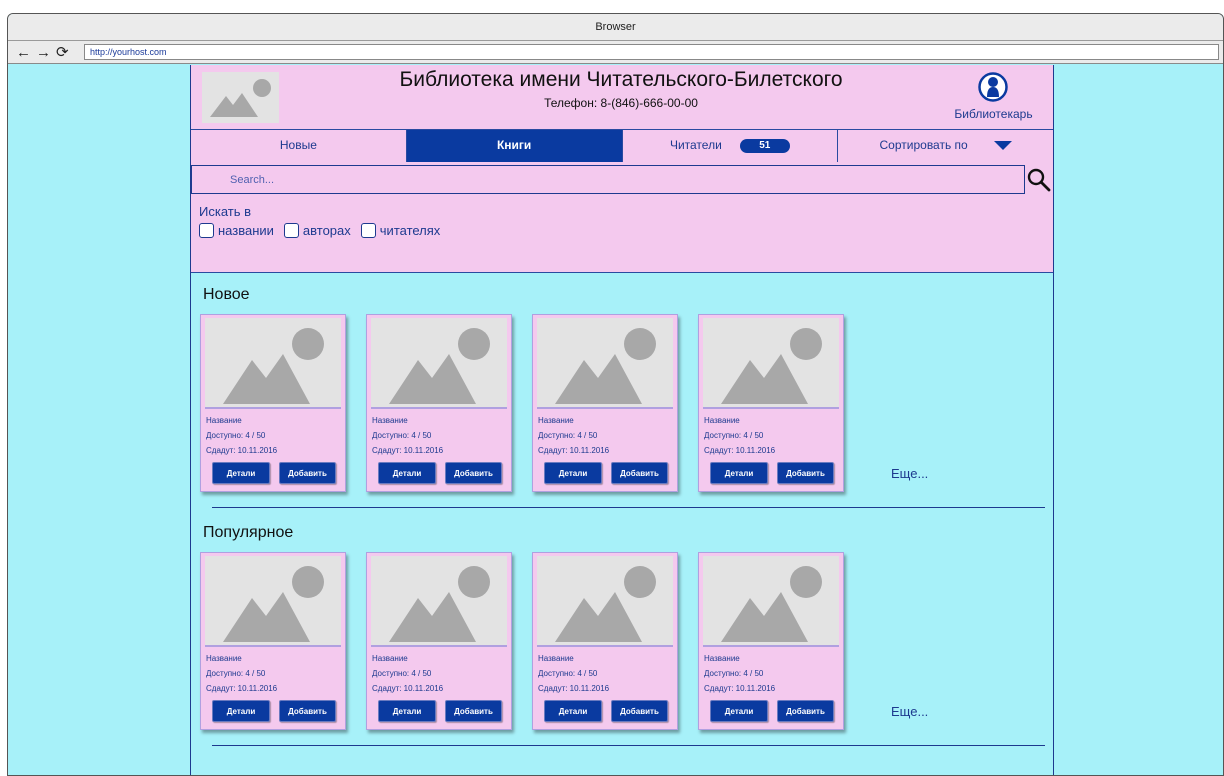  I want to click on search-in-label: Искать в, so click(225, 211).